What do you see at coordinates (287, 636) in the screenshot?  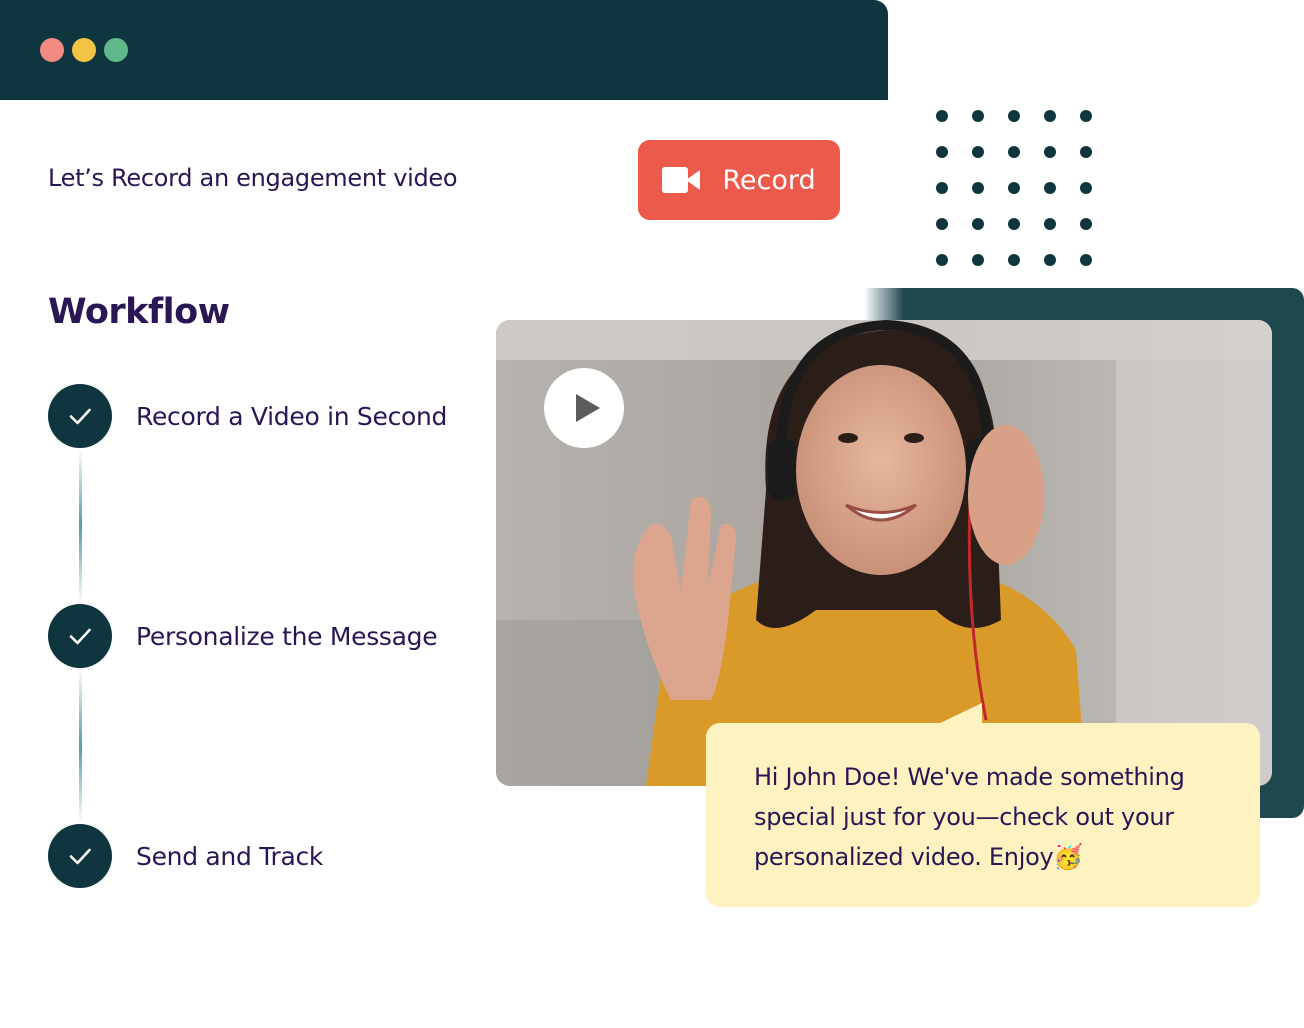 I see `workflow-step-label: Personalize the Message` at bounding box center [287, 636].